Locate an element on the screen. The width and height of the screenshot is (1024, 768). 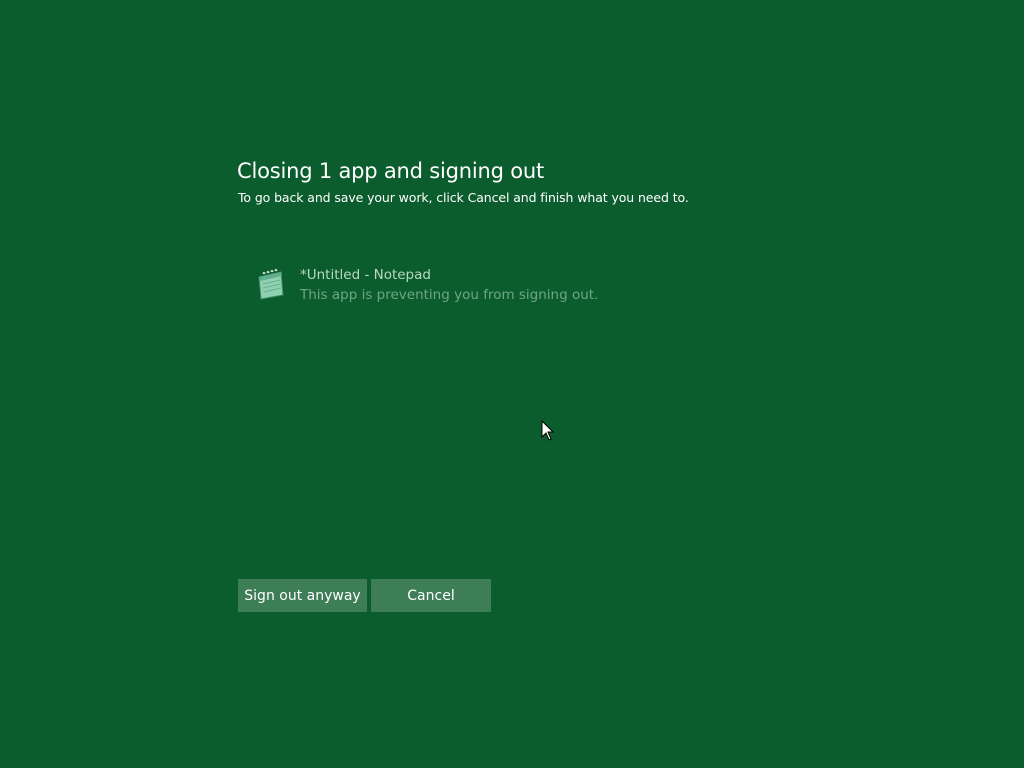
cancel-button: Cancel is located at coordinates (431, 595).